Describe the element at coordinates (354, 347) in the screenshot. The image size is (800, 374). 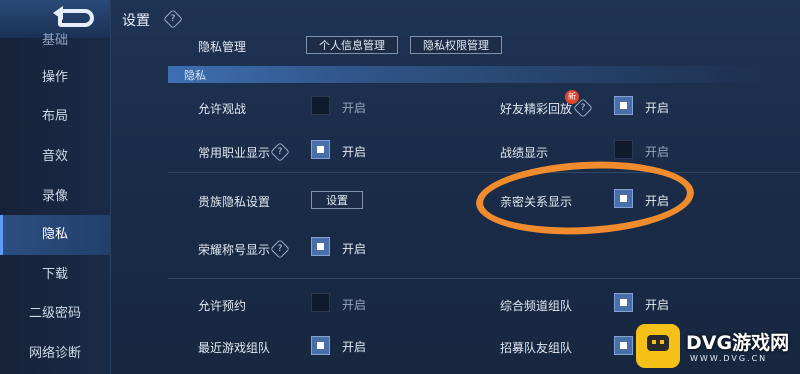
I see `recent-game-team-option: 开启` at that location.